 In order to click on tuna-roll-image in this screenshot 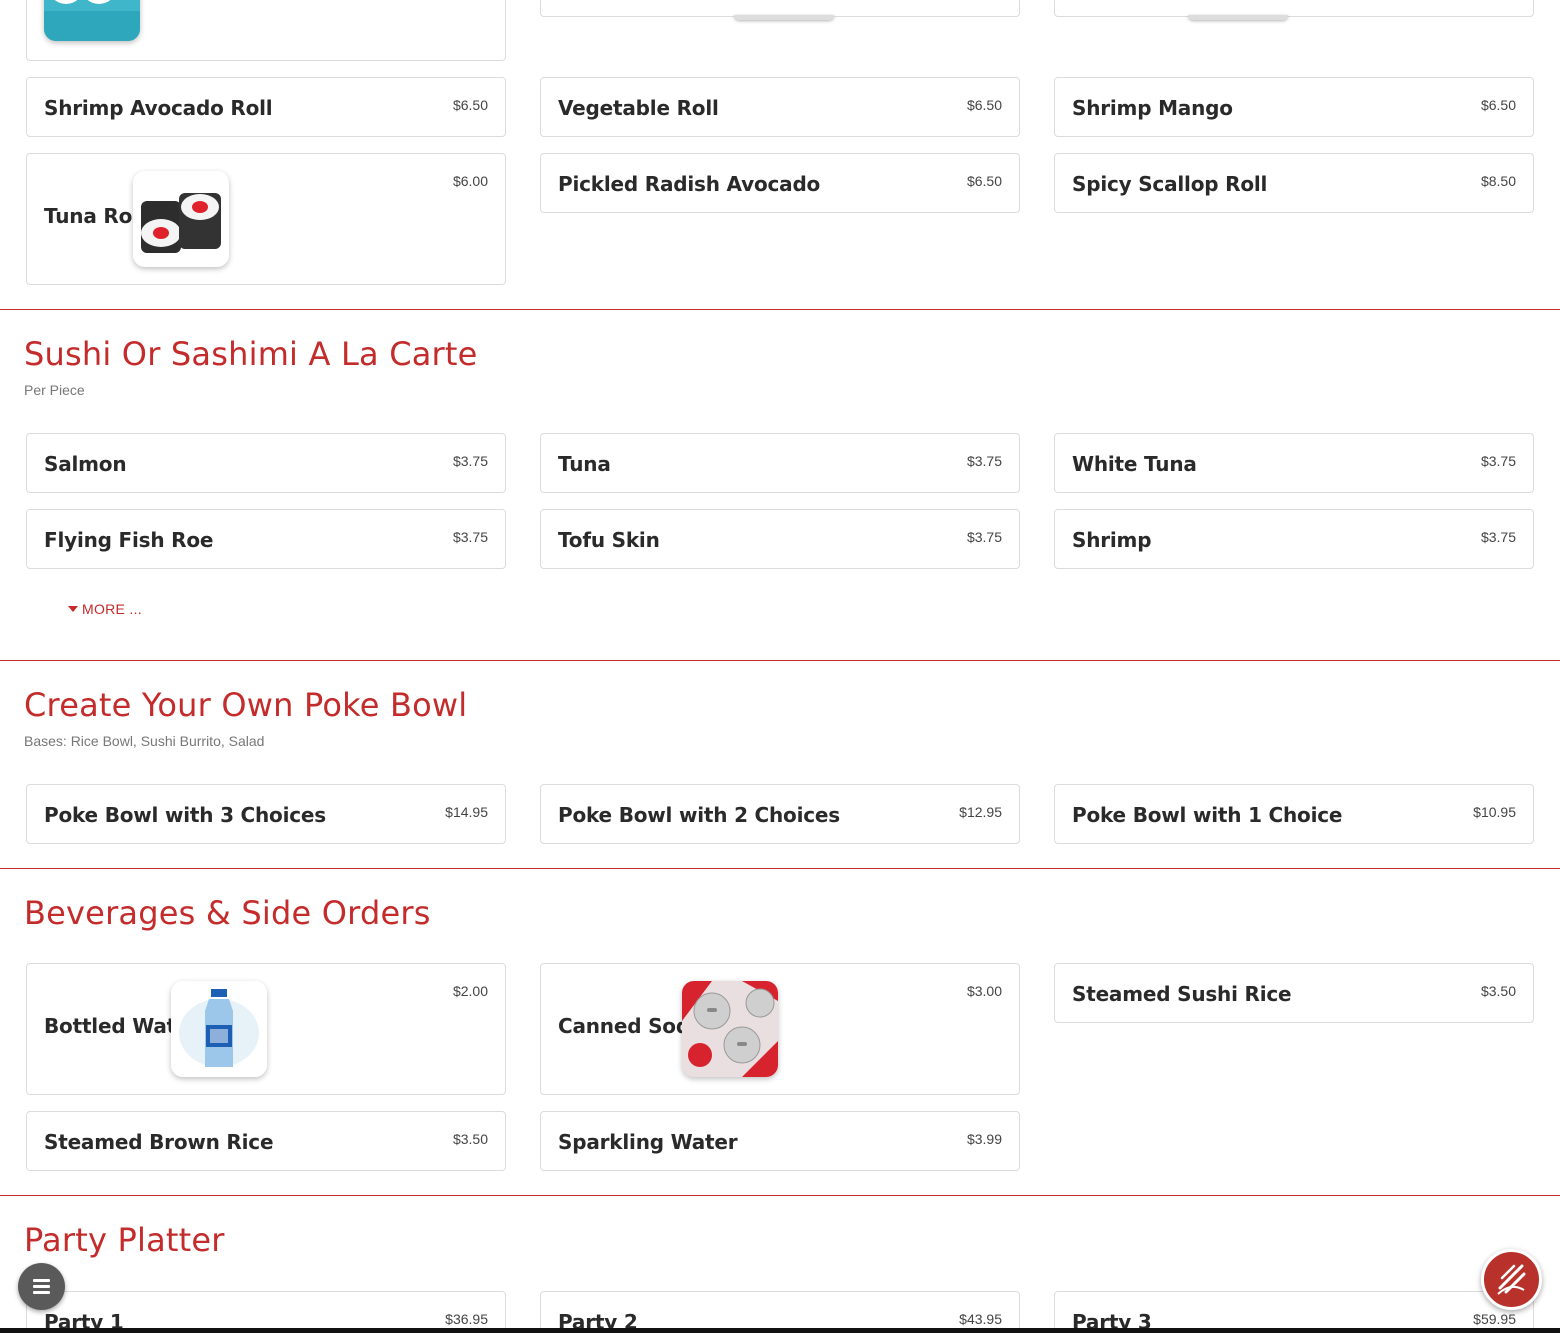, I will do `click(181, 219)`.